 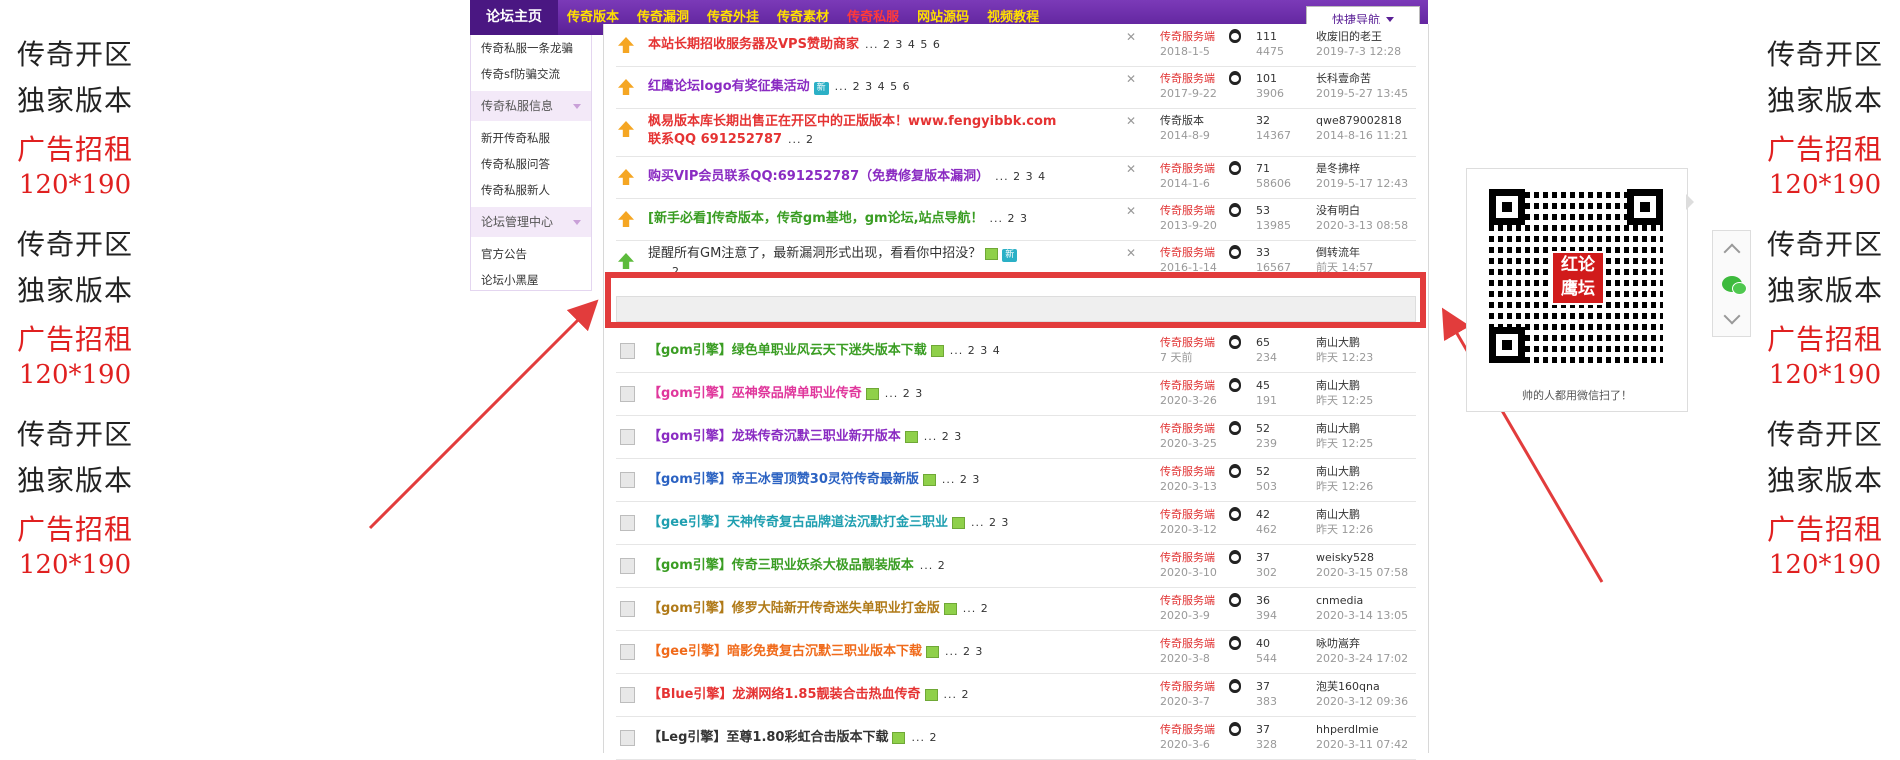 I want to click on side-toolbar, so click(x=1731, y=283).